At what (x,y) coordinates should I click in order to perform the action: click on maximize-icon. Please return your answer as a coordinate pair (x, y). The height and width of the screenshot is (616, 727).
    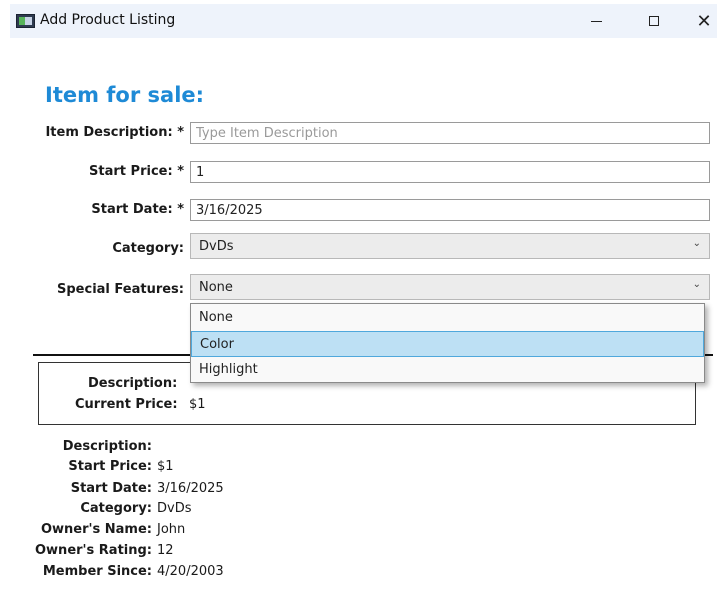
    Looking at the image, I should click on (654, 21).